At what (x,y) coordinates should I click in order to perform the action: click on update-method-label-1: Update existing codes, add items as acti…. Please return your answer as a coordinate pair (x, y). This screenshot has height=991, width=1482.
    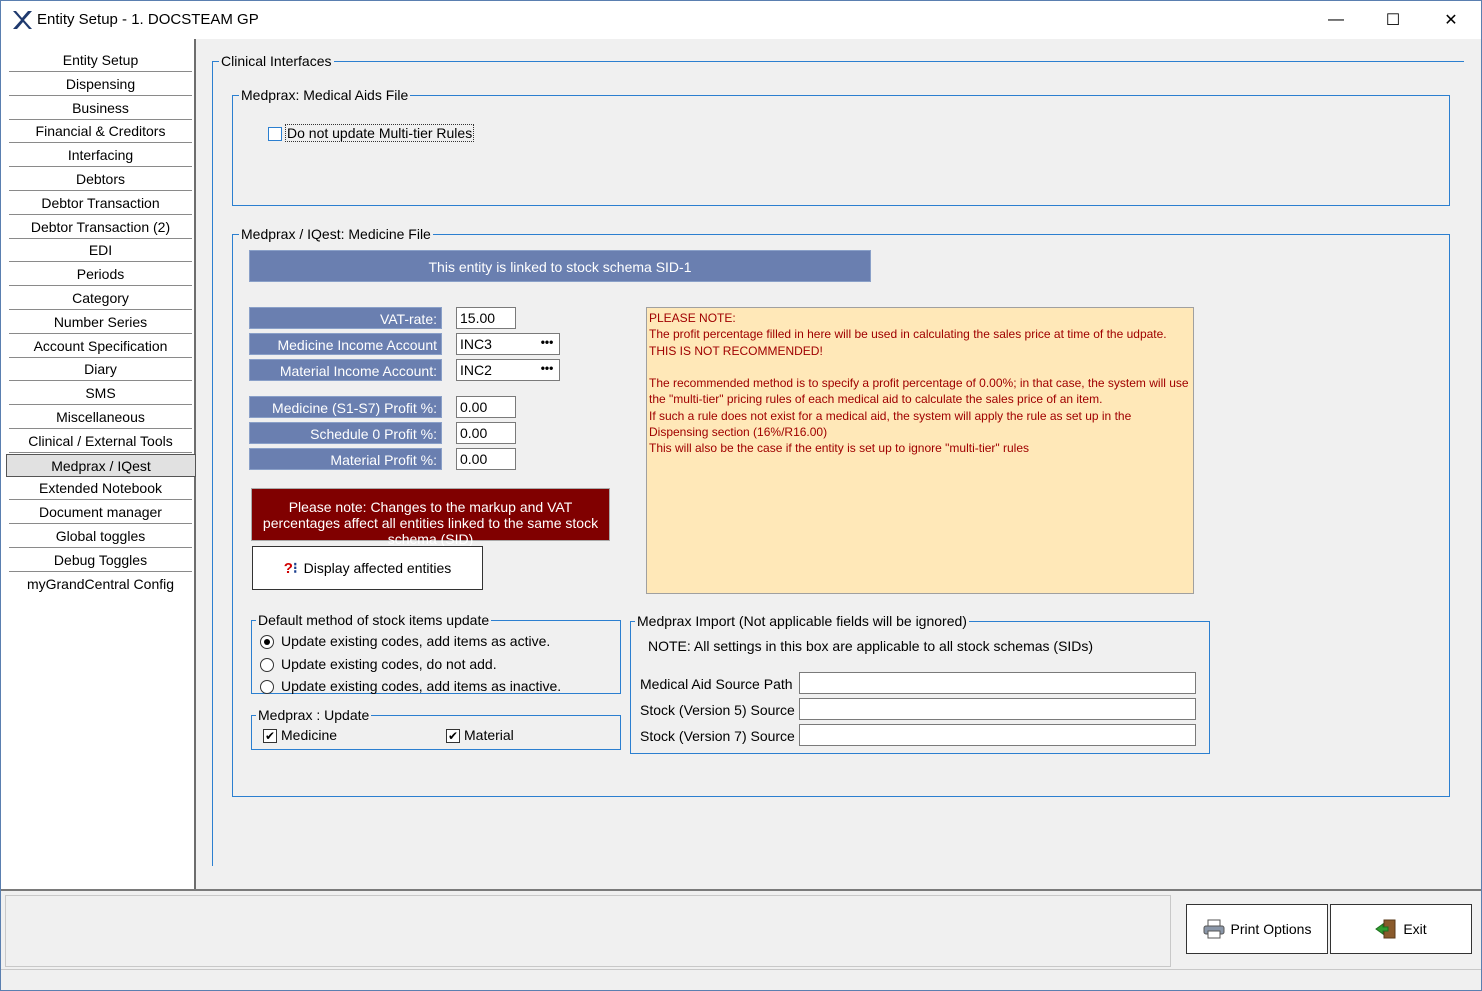
    Looking at the image, I should click on (416, 641).